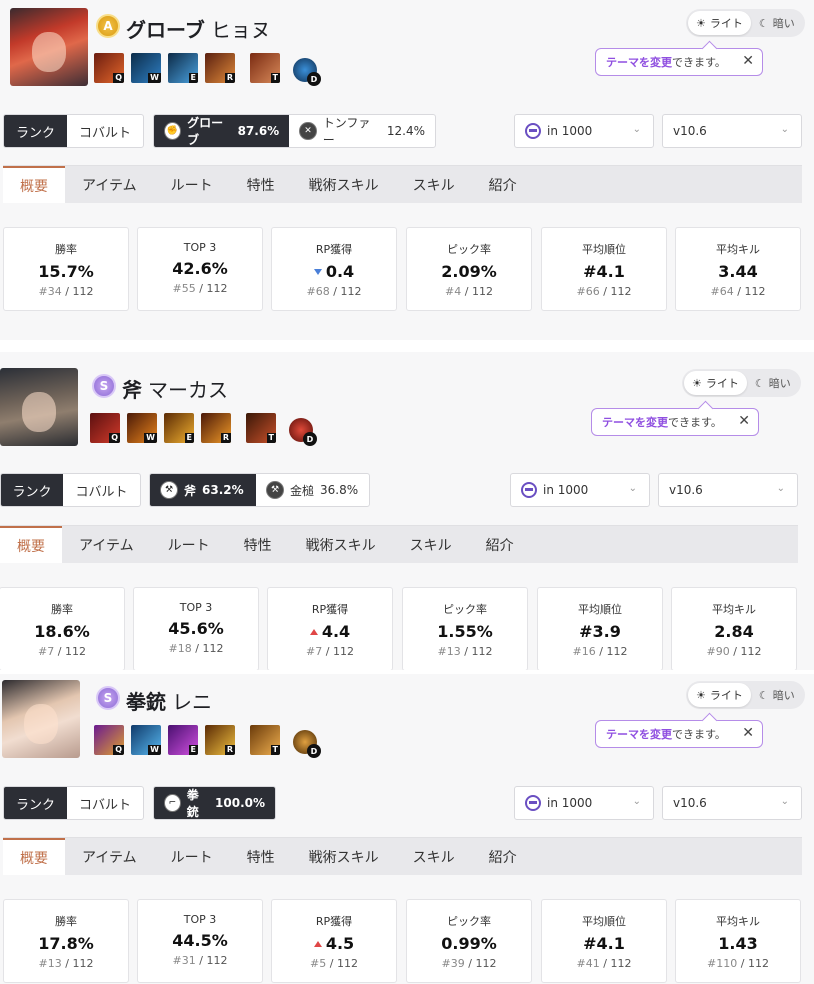  I want to click on stat-avg-kills: 平均キル 1.43 #110 / 112, so click(738, 941).